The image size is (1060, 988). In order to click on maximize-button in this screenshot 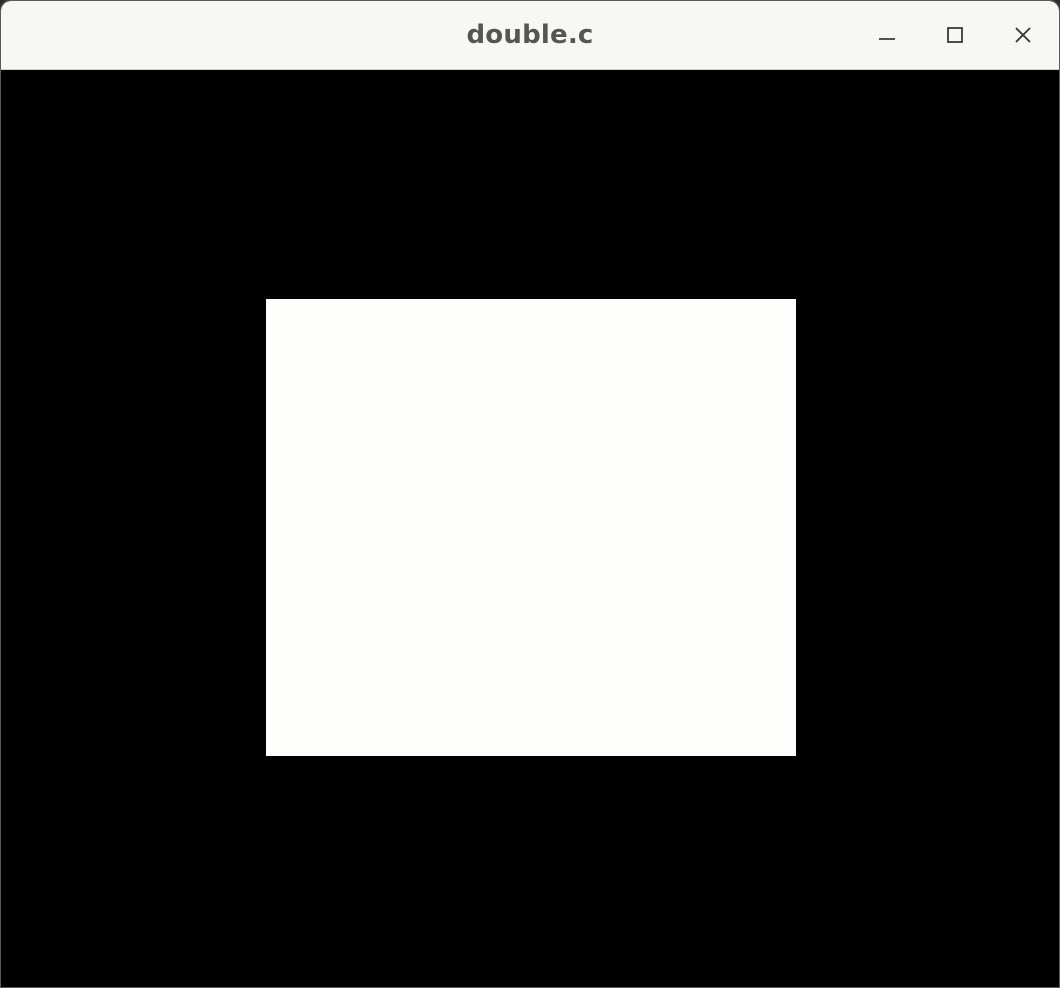, I will do `click(955, 35)`.